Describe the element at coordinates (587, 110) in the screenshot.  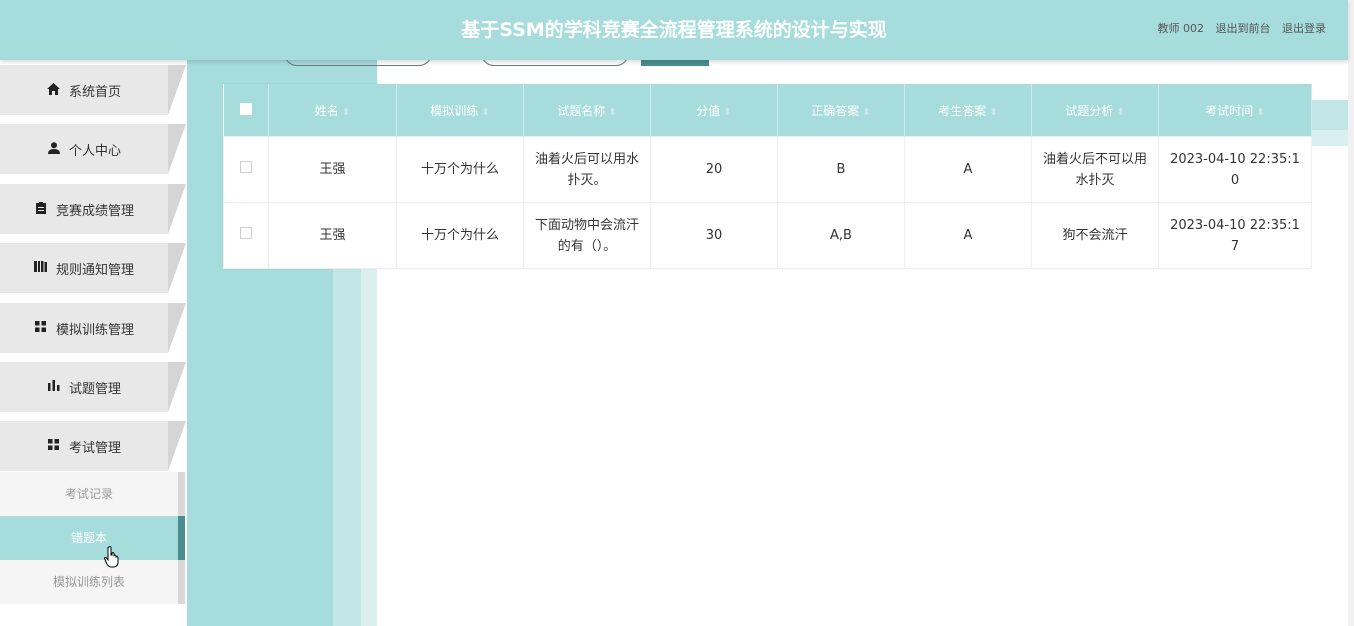
I see `column-header: 试题名称 ⬍` at that location.